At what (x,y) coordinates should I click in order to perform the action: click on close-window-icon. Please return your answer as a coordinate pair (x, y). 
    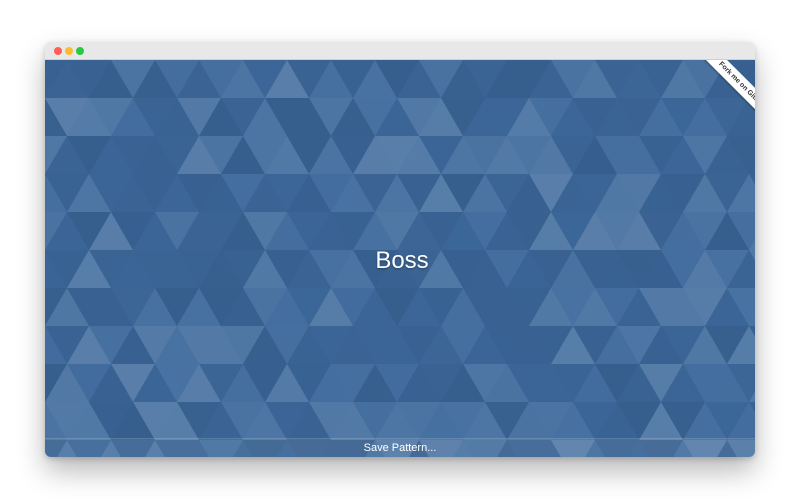
    Looking at the image, I should click on (58, 51).